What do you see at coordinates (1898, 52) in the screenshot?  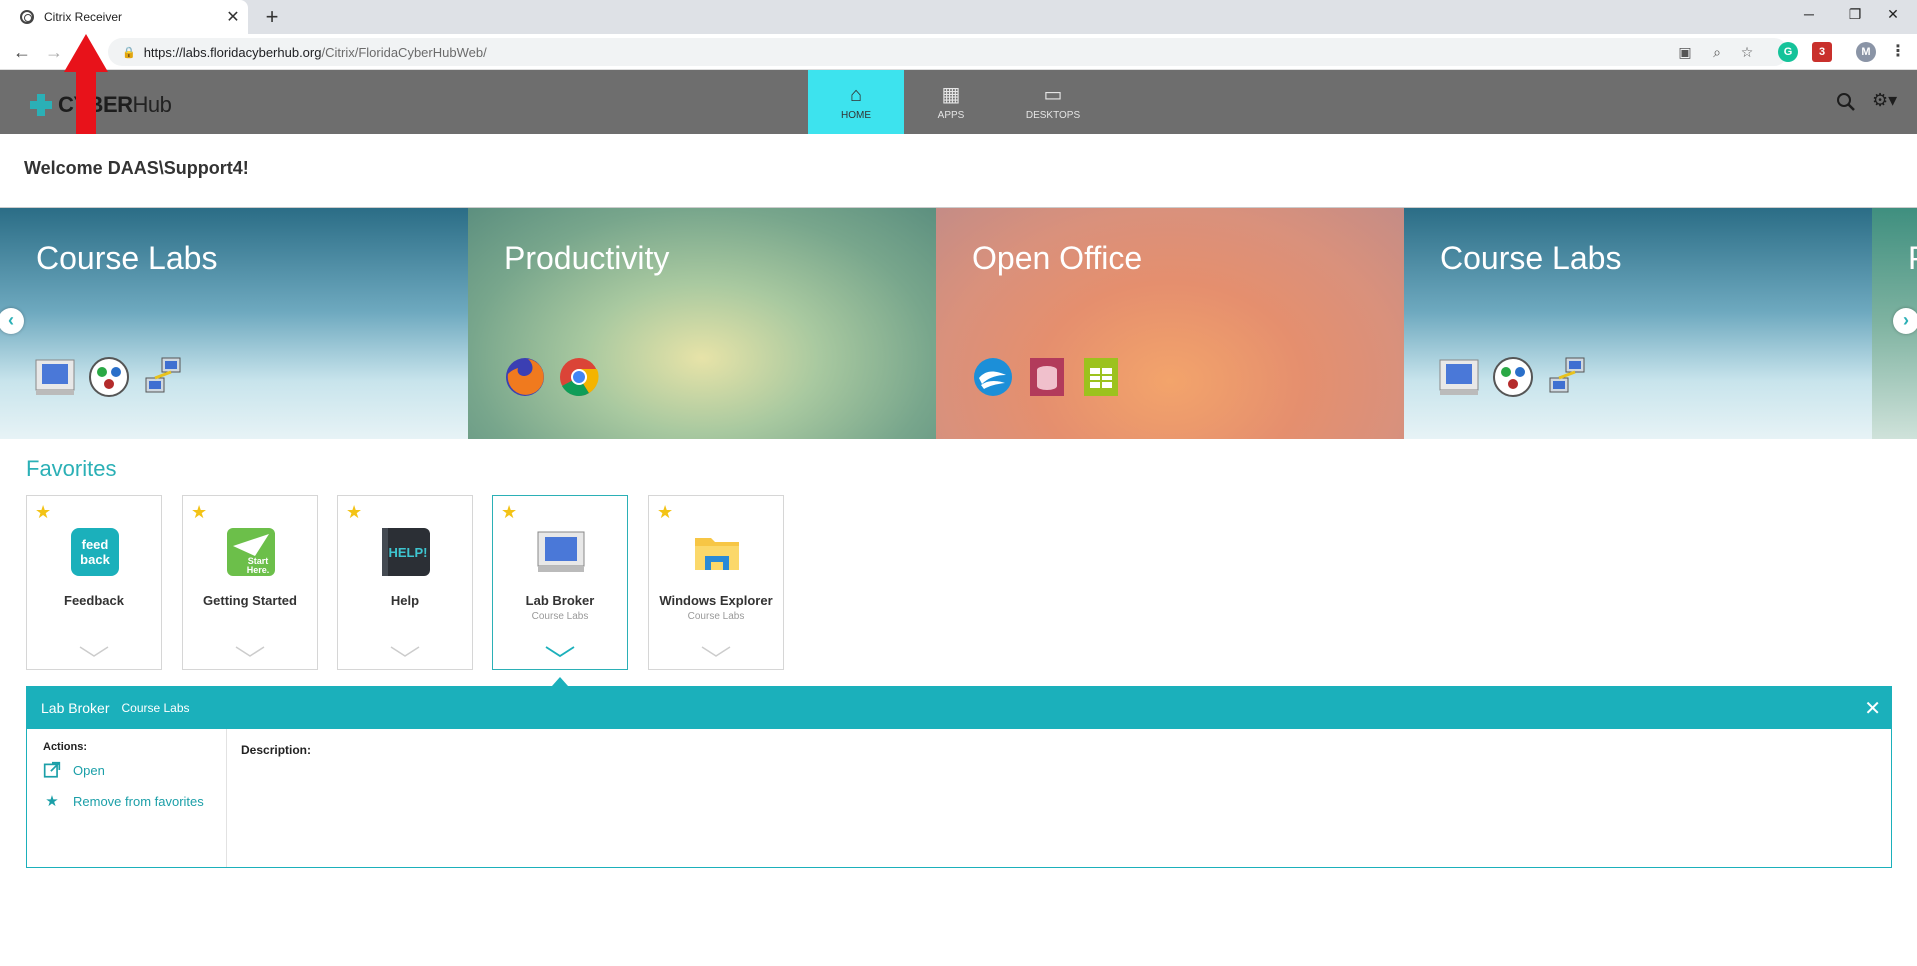 I see `browser-menu-icon: ⋮` at bounding box center [1898, 52].